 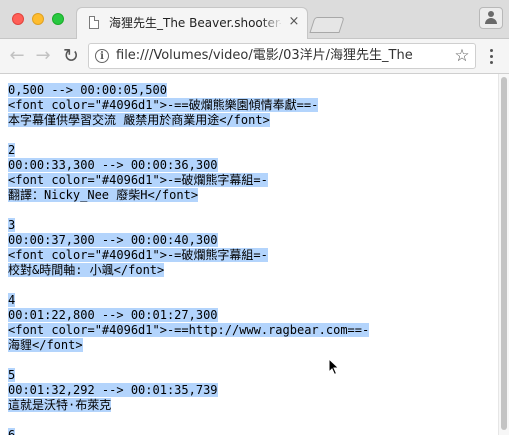 I want to click on url-text: file:///Volumes/video/電影/03洋片/海狸先生_The, so click(x=281, y=56).